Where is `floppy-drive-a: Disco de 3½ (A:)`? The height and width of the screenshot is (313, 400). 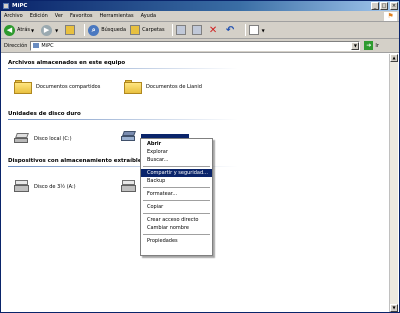
floppy-drive-a: Disco de 3½ (A:) is located at coordinates (45, 186).